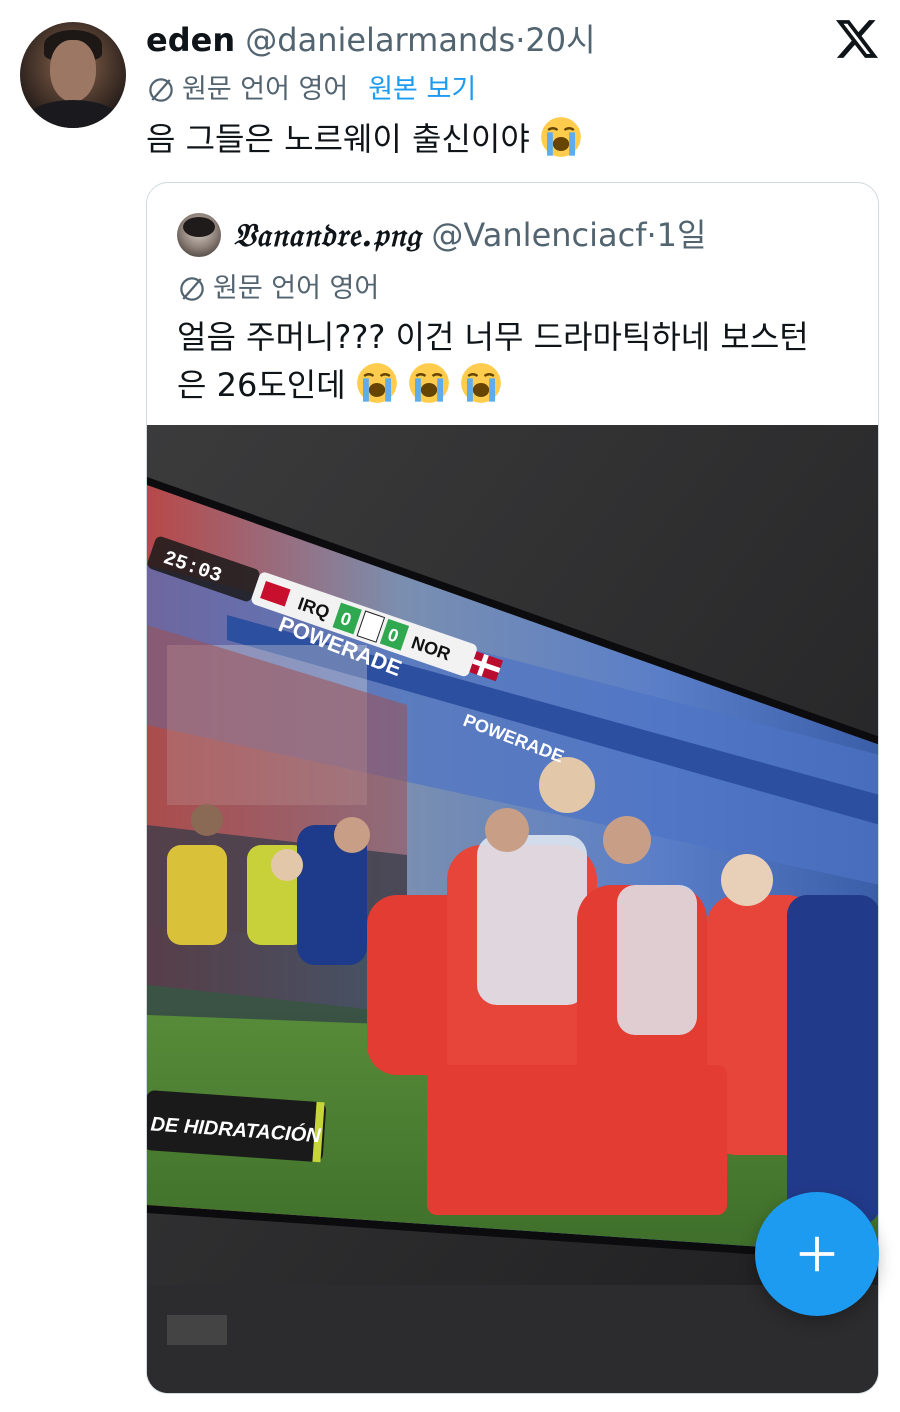  Describe the element at coordinates (327, 235) in the screenshot. I see `quoted-display-name: 𝔙𝔞𝔫𝔞𝔫𝔡𝔯𝔢.𝔭𝔫𝔤` at that location.